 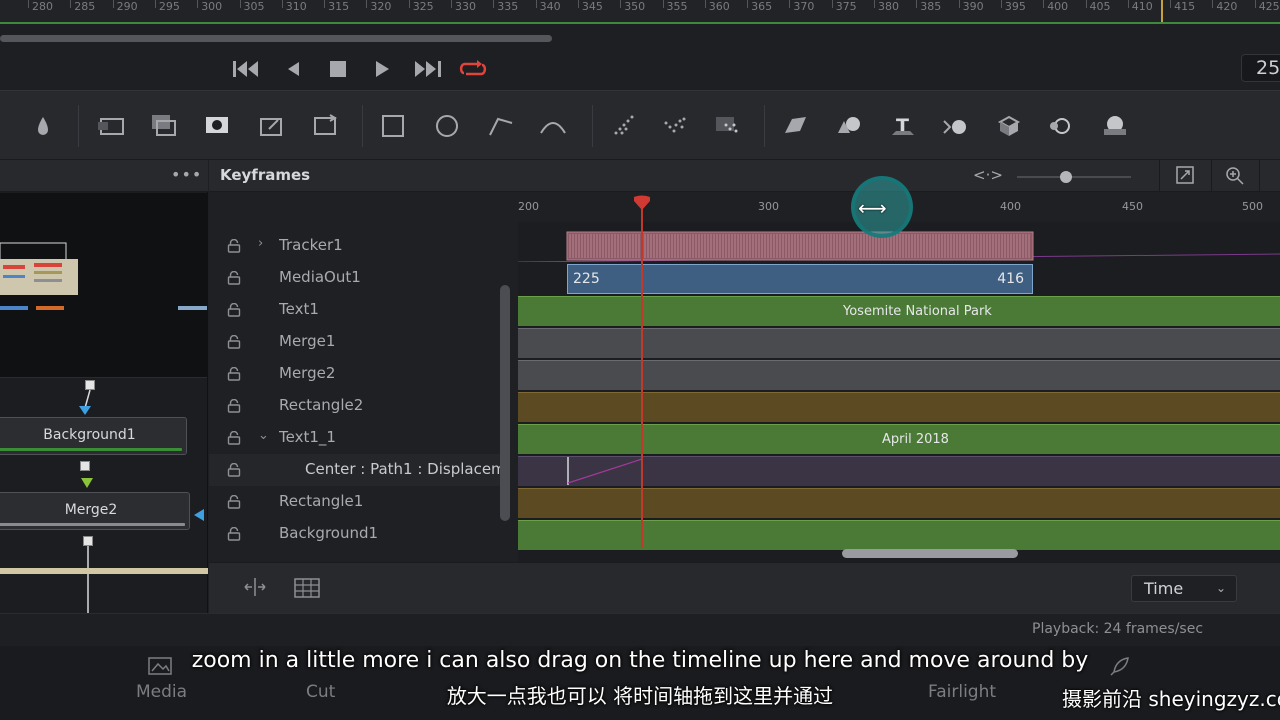 I want to click on stop-icon, so click(x=338, y=69).